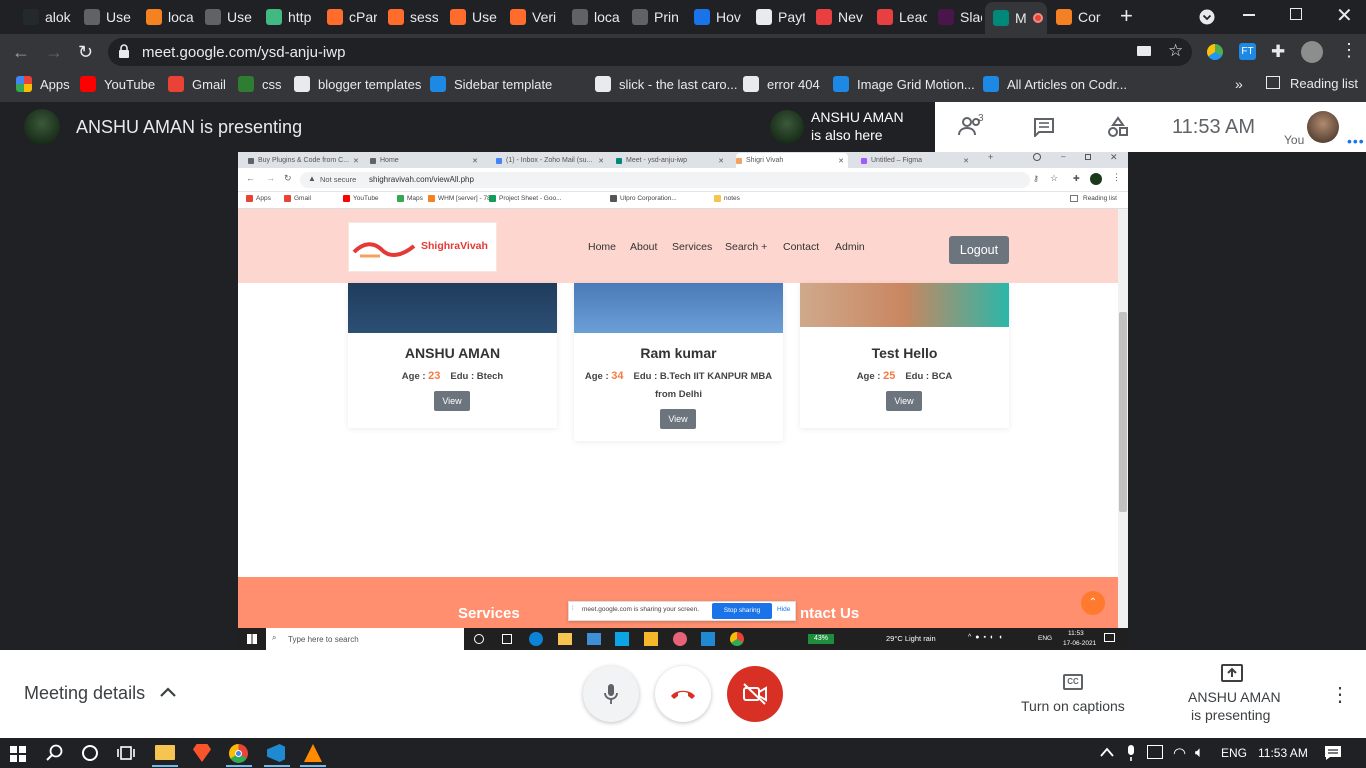 The width and height of the screenshot is (1366, 768). Describe the element at coordinates (850, 247) in the screenshot. I see `site-nav-link: Admin` at that location.